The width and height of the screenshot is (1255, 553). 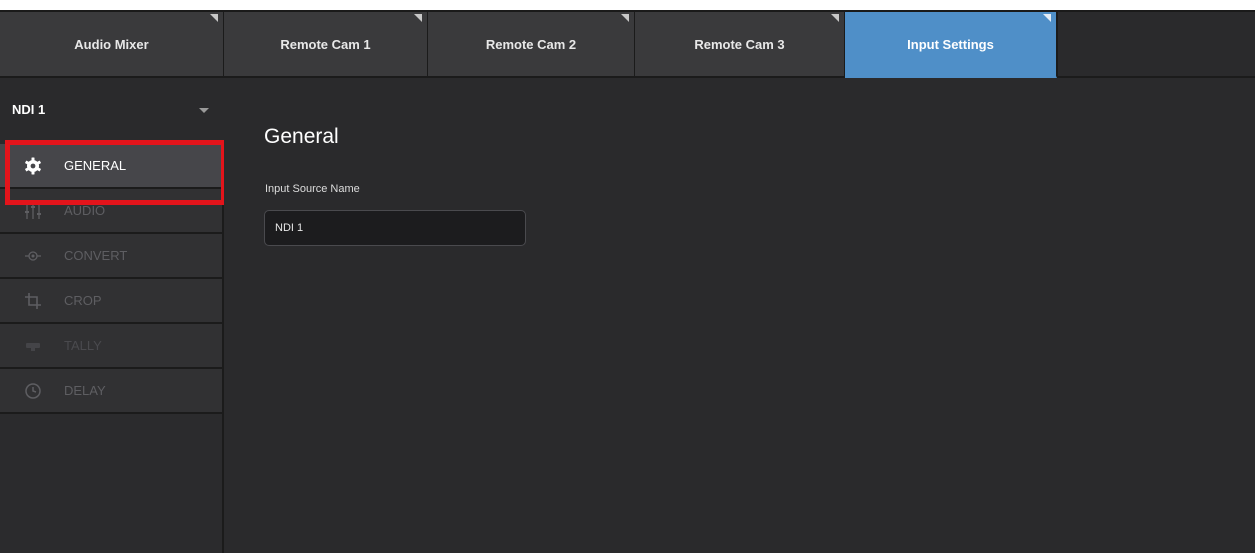 I want to click on sidebar-item-label: GENERAL, so click(x=95, y=165).